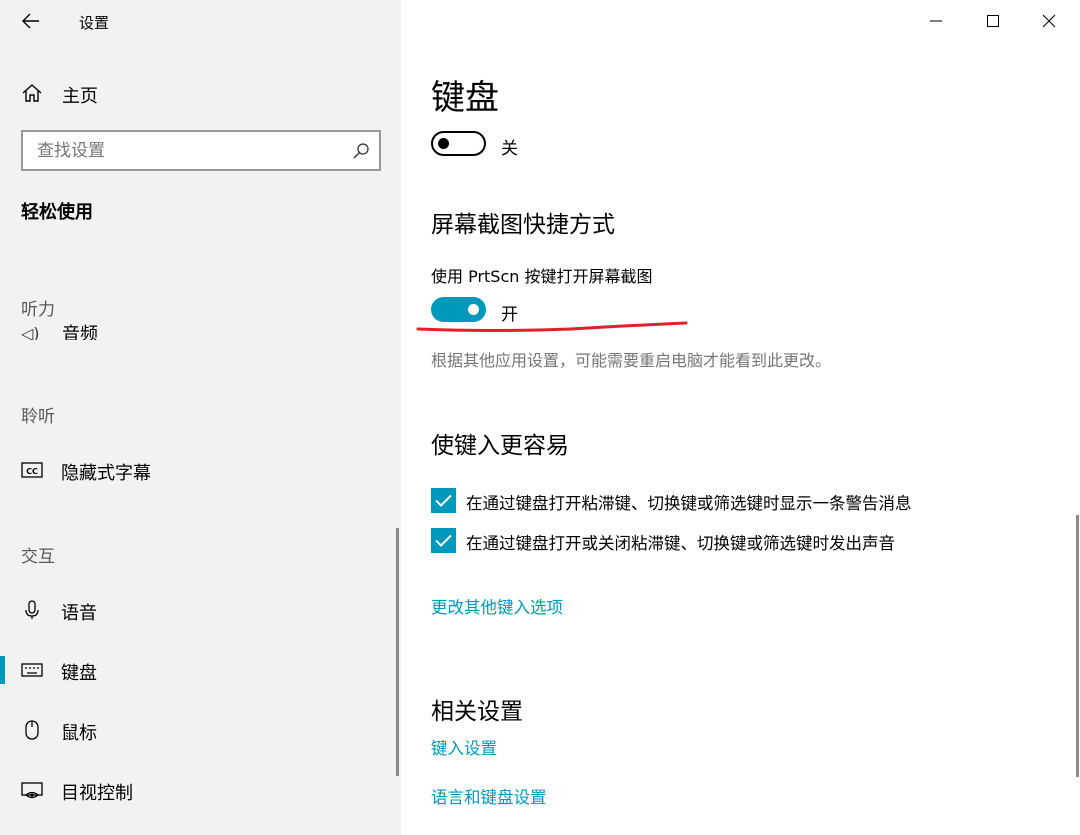 This screenshot has height=835, width=1080. Describe the element at coordinates (542, 276) in the screenshot. I see `prtscn-setting-label: 使用 PrtScn 按键打开屏幕截图` at that location.